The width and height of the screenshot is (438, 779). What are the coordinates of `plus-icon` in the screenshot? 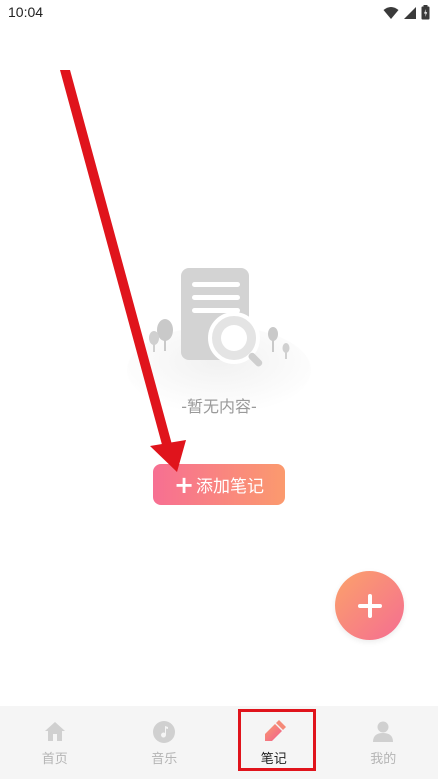 It's located at (369, 605).